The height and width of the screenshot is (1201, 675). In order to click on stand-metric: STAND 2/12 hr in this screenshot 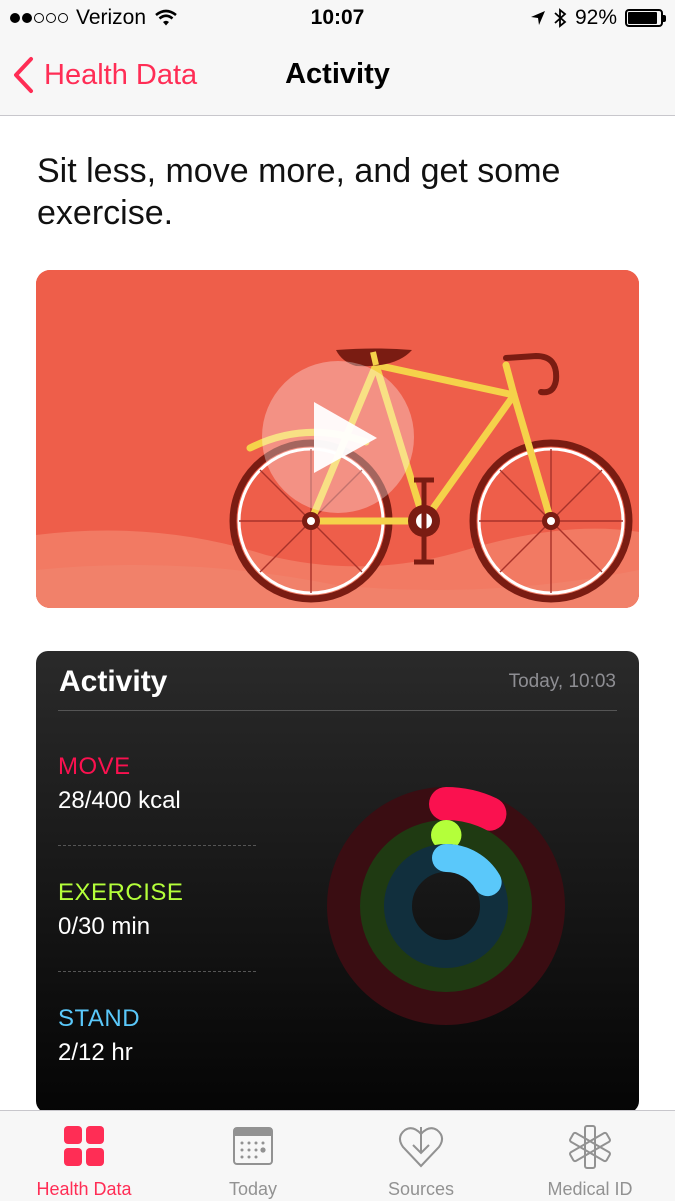, I will do `click(99, 1036)`.